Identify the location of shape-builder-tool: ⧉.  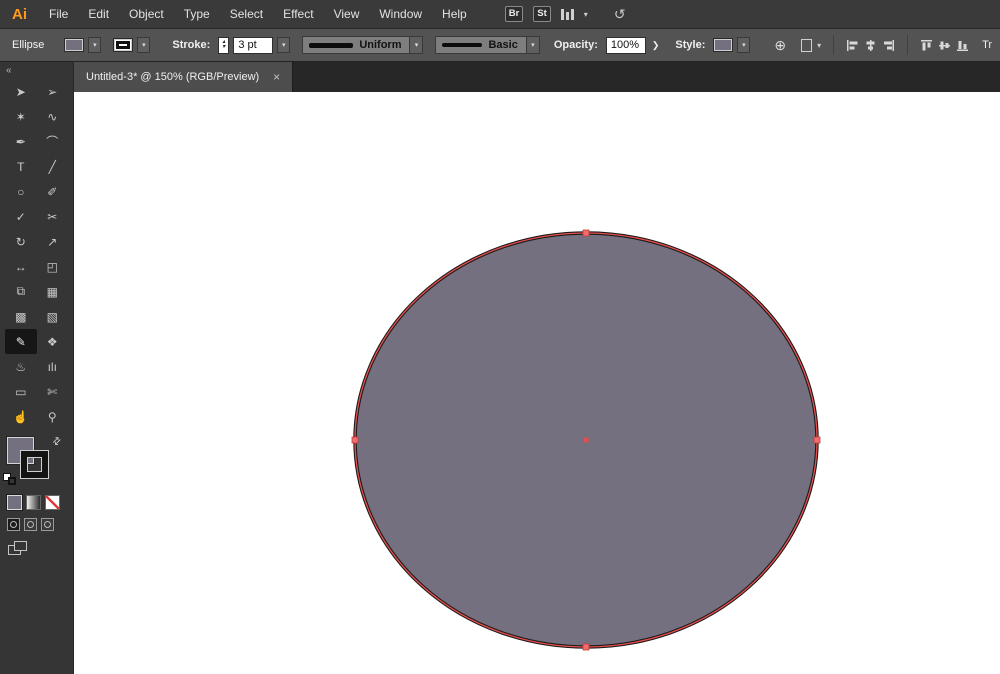
(21, 291).